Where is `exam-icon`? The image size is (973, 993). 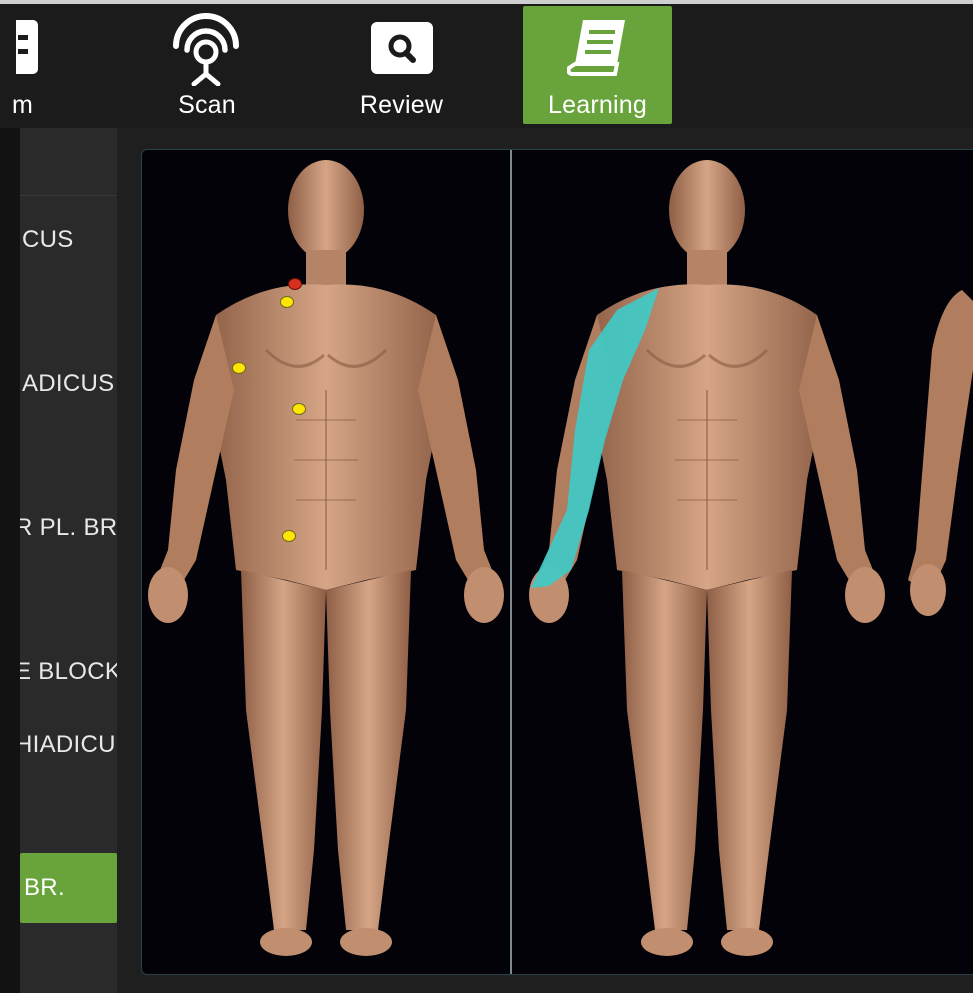 exam-icon is located at coordinates (27, 47).